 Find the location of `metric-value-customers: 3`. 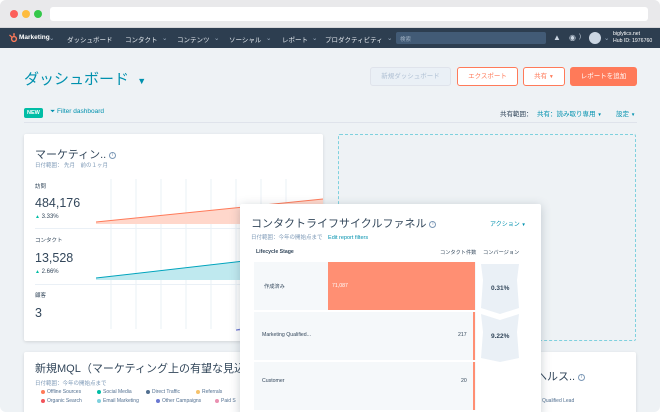

metric-value-customers: 3 is located at coordinates (38, 313).